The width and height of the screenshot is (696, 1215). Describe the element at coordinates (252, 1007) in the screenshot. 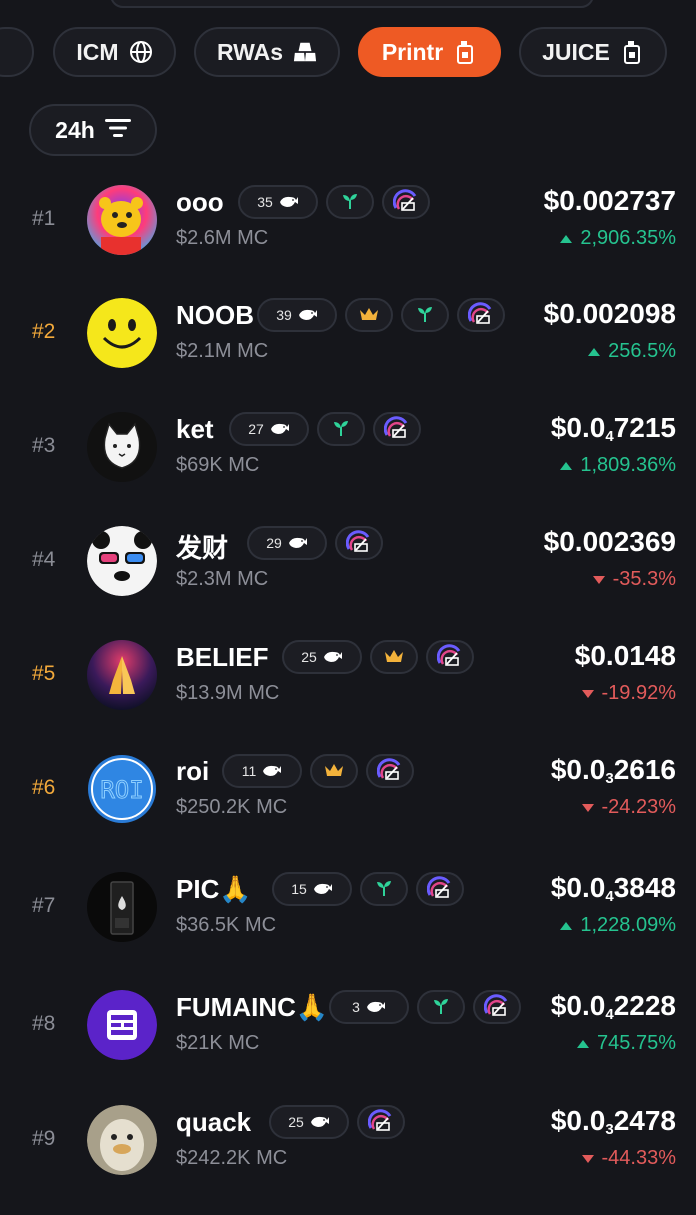

I see `token-name: FUMAINC🙏` at that location.